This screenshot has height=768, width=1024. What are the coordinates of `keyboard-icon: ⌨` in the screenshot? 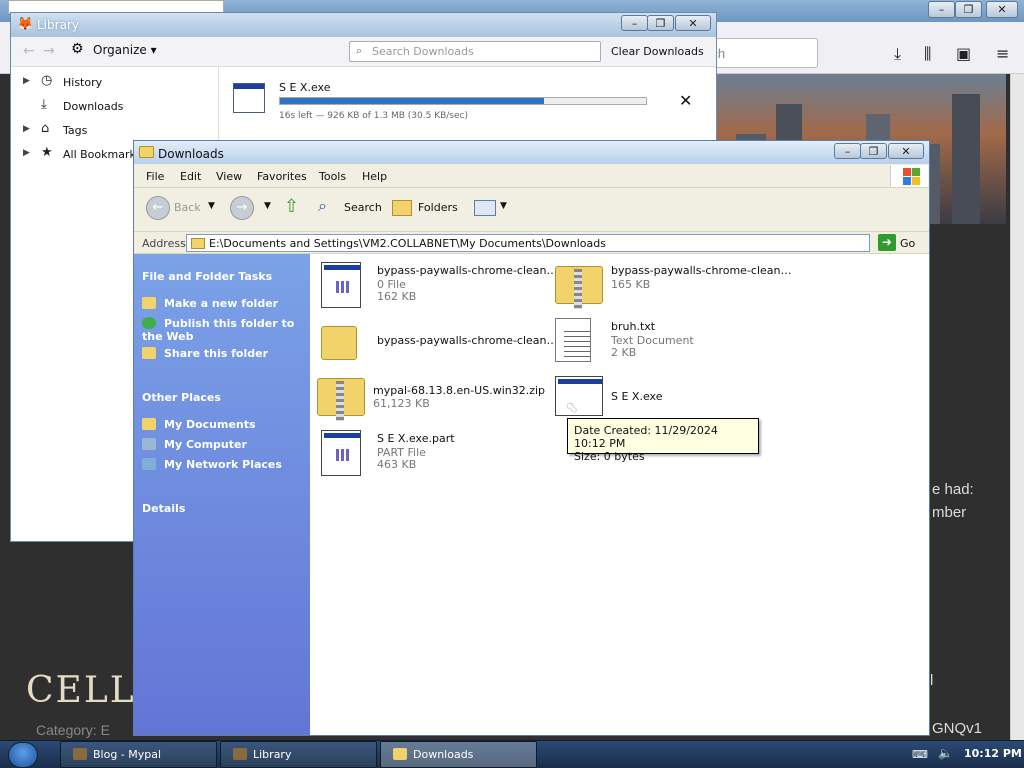 It's located at (920, 754).